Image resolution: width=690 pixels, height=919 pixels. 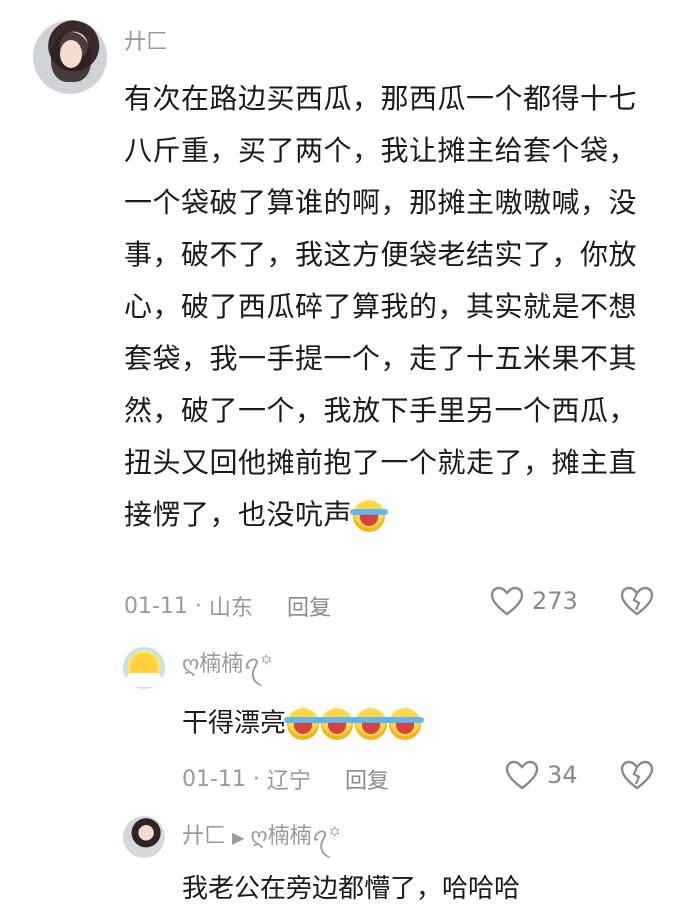 I want to click on reply2-username: 廾匚, so click(x=204, y=836).